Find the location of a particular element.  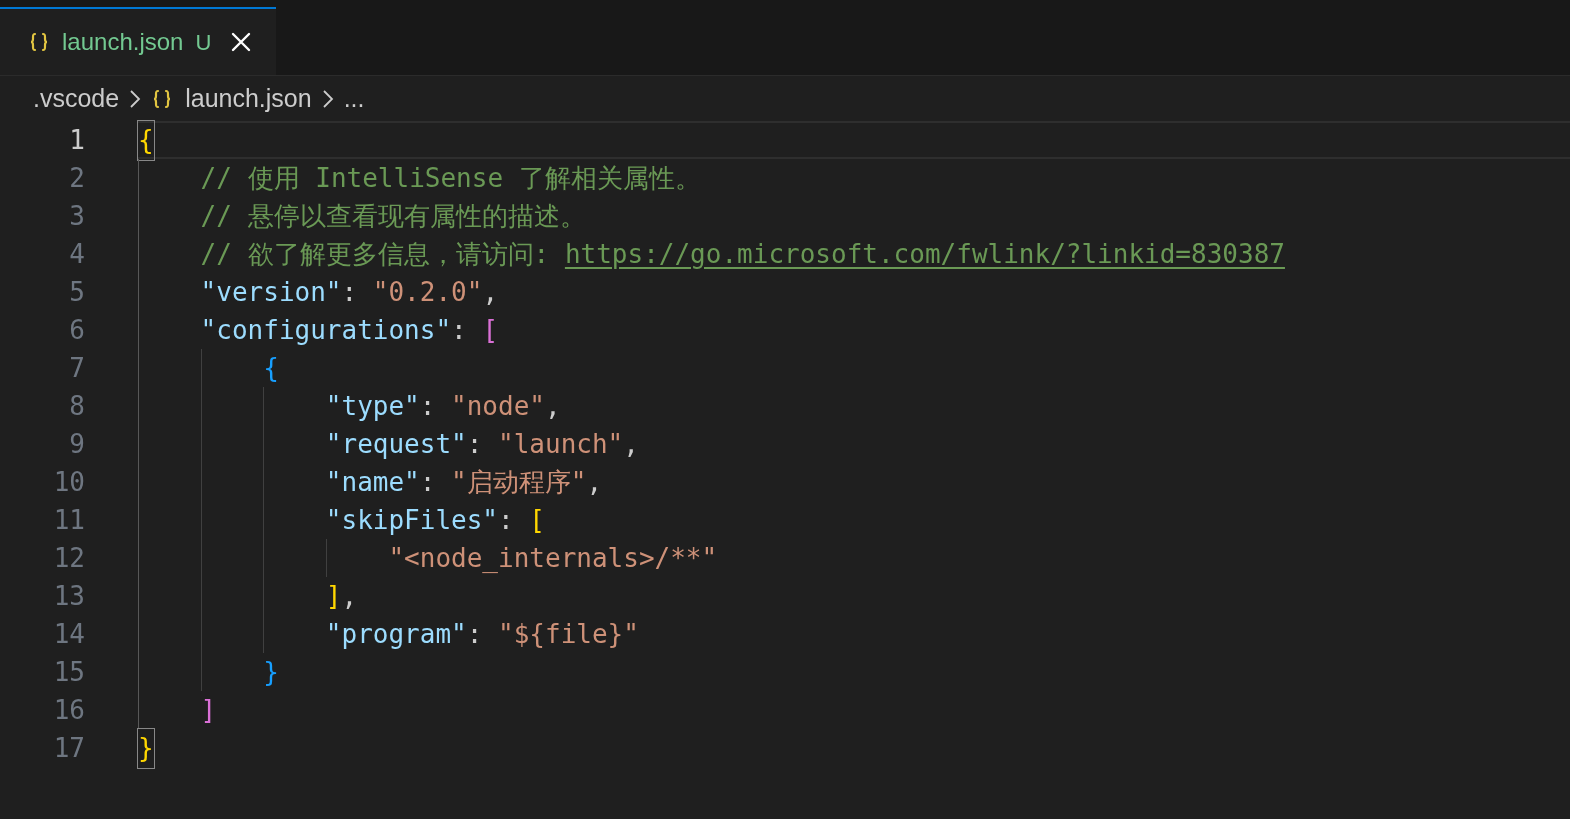

editor-tab: launch.json U is located at coordinates (138, 41).